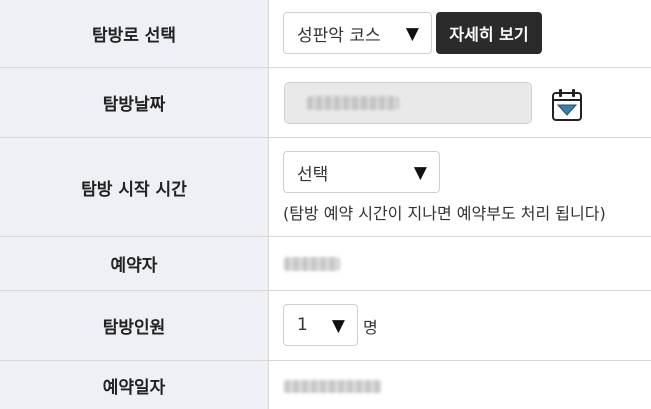 The image size is (651, 409). Describe the element at coordinates (134, 387) in the screenshot. I see `reservation-date-label: 예약일자` at that location.